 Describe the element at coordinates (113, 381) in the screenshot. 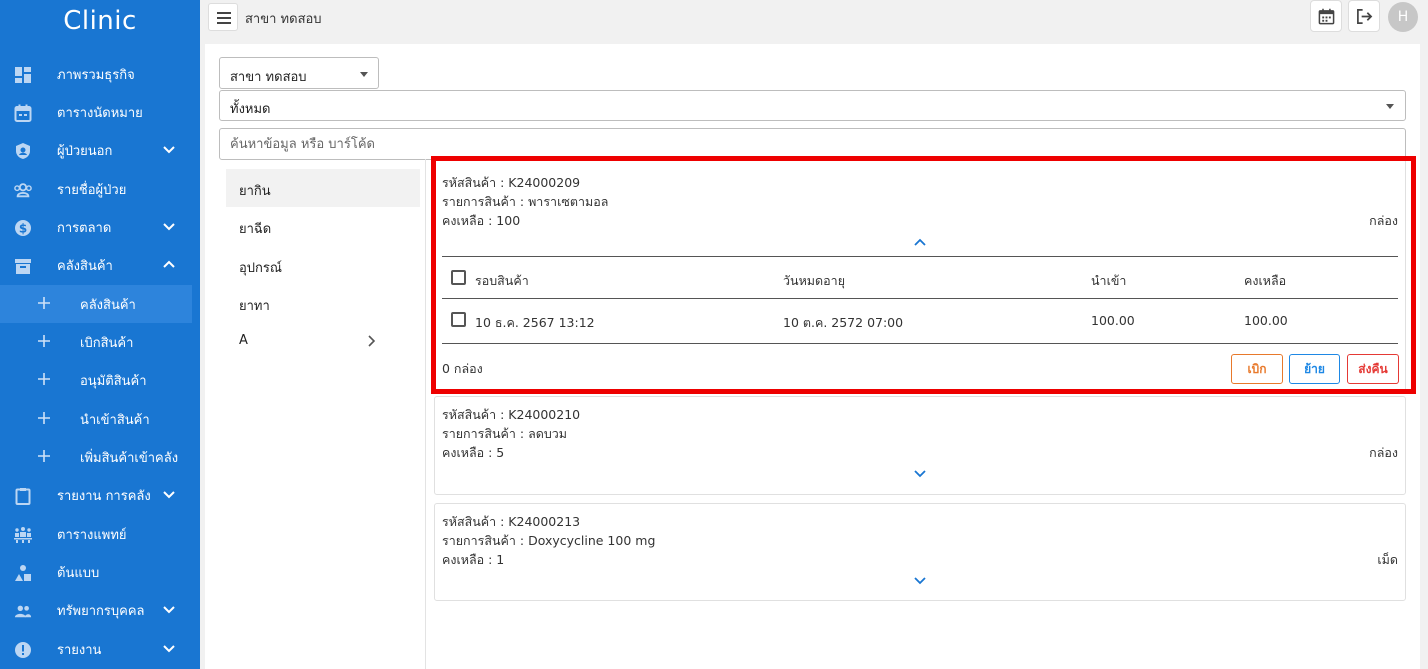

I see `sidebar-subitem-label: อนุมัติสินค้า` at that location.